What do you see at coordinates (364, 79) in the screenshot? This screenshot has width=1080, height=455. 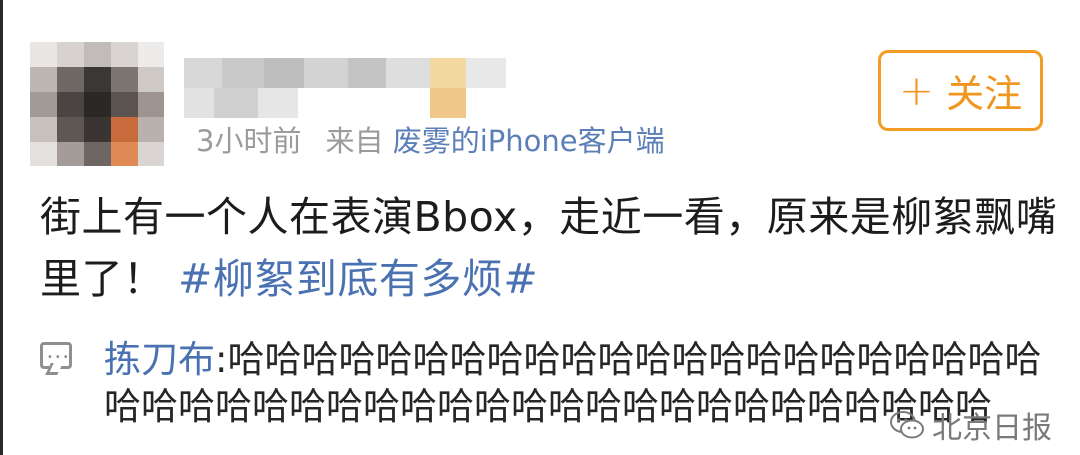 I see `username-blurred` at bounding box center [364, 79].